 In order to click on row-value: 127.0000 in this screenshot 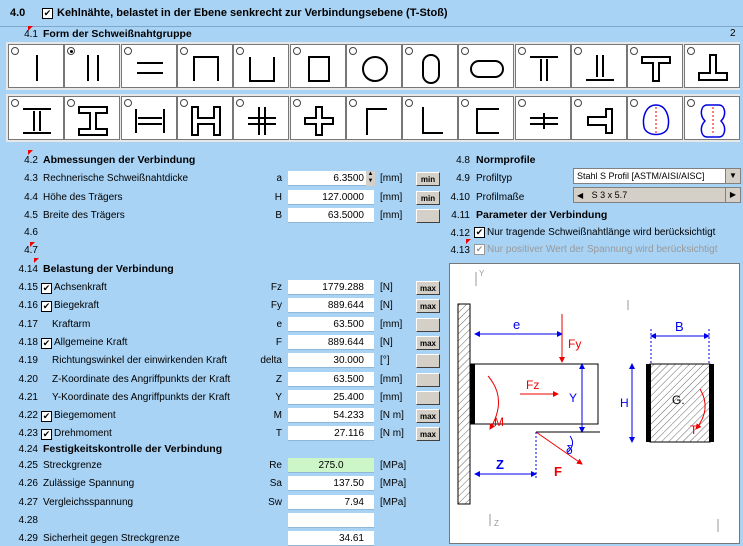, I will do `click(331, 197)`.